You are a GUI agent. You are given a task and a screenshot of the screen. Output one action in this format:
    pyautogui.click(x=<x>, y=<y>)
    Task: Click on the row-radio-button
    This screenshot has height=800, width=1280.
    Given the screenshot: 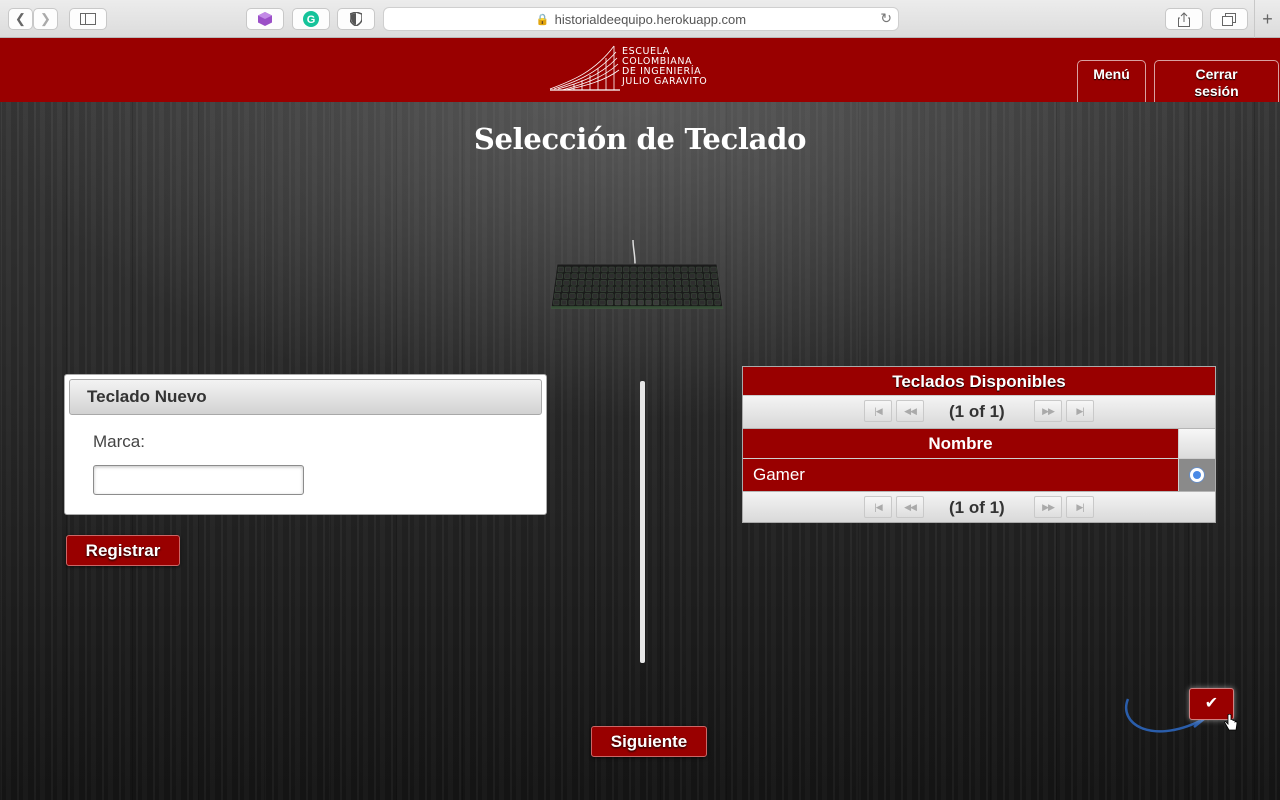 What is the action you would take?
    pyautogui.click(x=1197, y=475)
    